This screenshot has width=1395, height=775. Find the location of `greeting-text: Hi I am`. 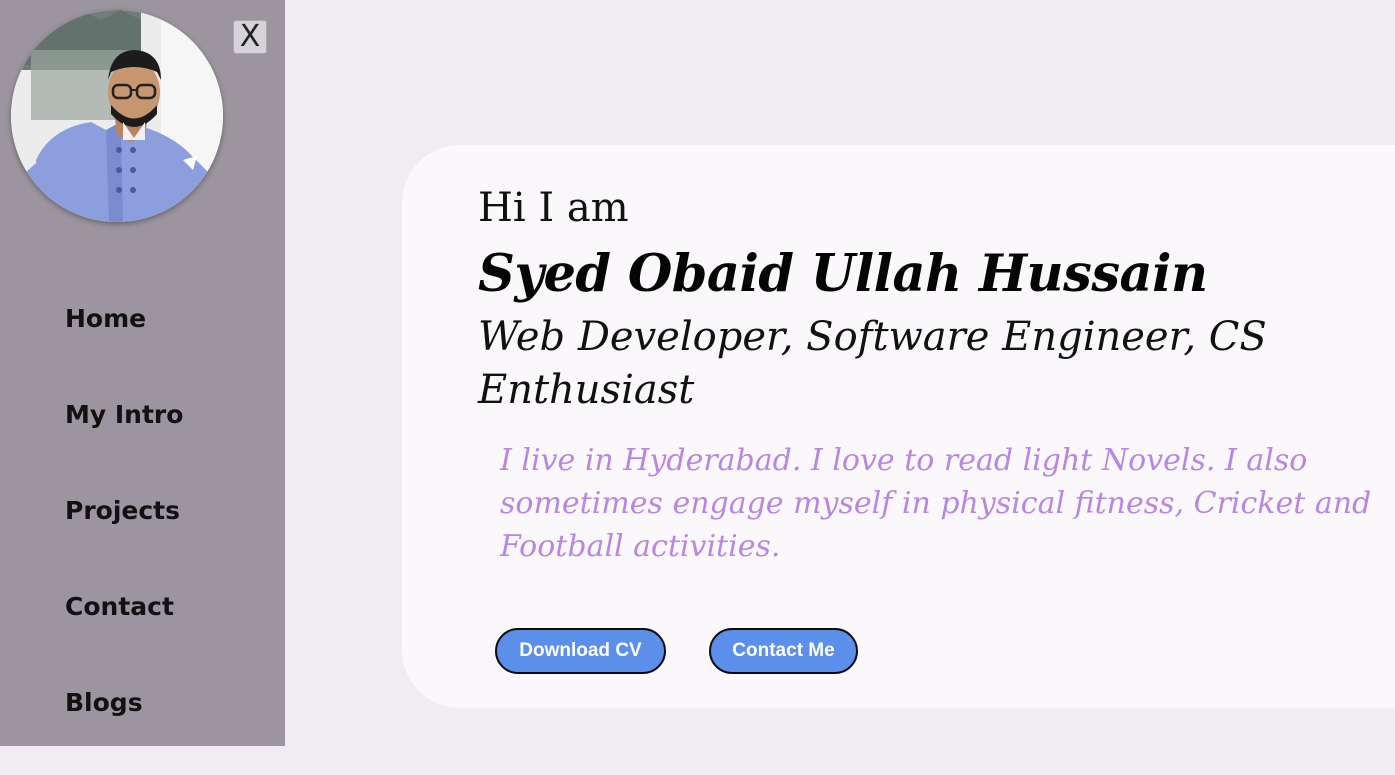

greeting-text: Hi I am is located at coordinates (553, 208).